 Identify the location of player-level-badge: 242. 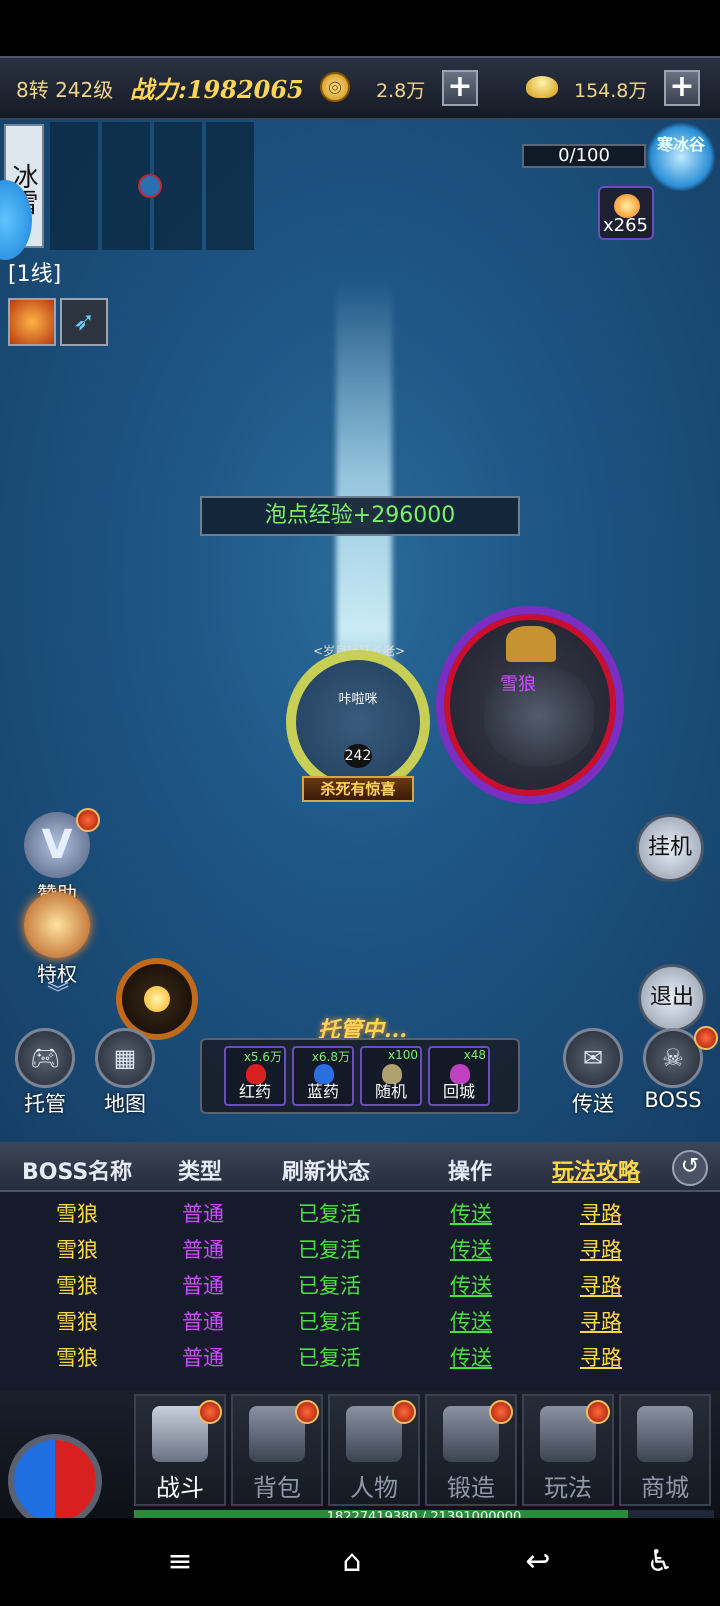
(358, 756).